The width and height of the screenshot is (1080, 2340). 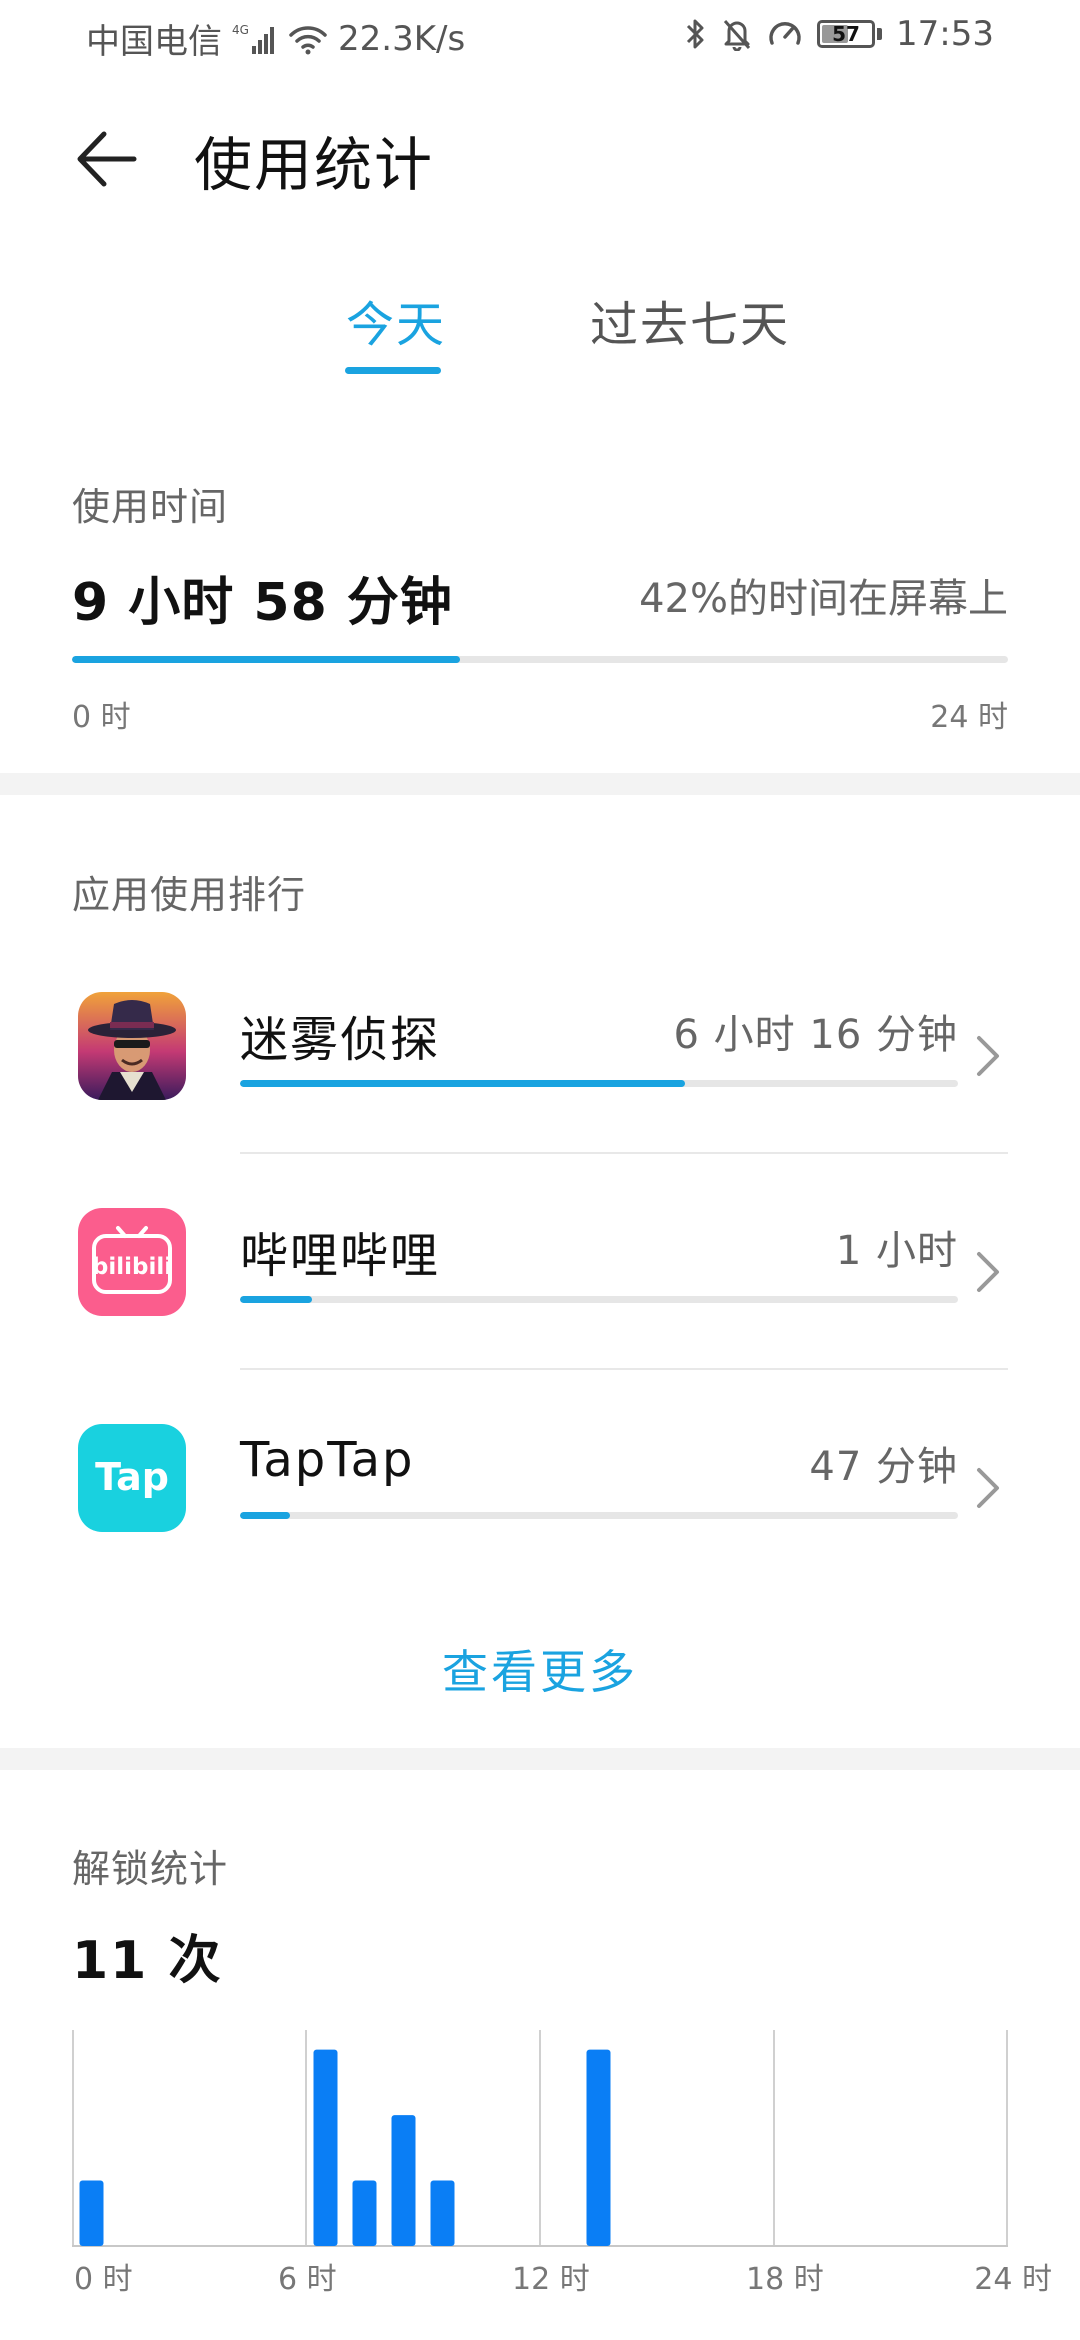 I want to click on chart-x-tick-label: 12 时, so click(x=551, y=2279).